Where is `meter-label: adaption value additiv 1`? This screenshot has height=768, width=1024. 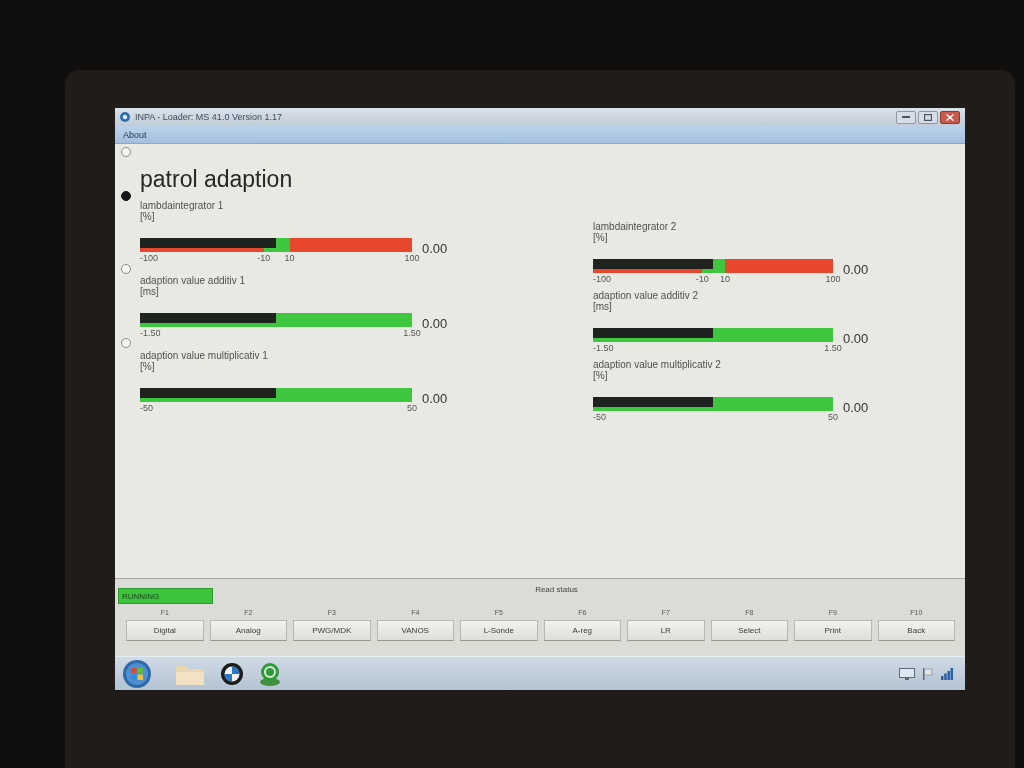
meter-label: adaption value additiv 1 is located at coordinates (193, 280).